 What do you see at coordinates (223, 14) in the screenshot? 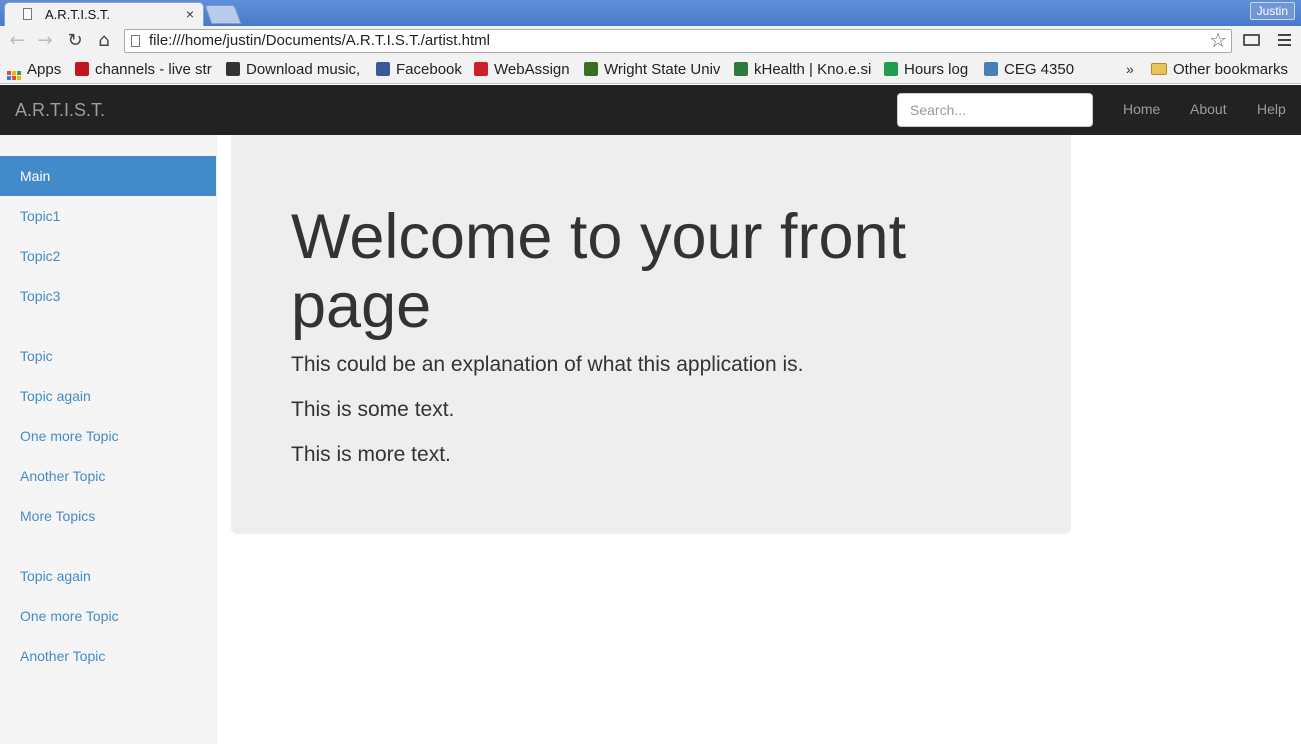
I see `new-tab-button` at bounding box center [223, 14].